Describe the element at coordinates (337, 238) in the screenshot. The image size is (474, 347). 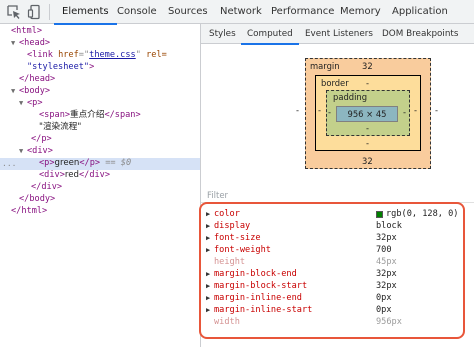
I see `property-row-font-size: ▶ font-size 32px` at that location.